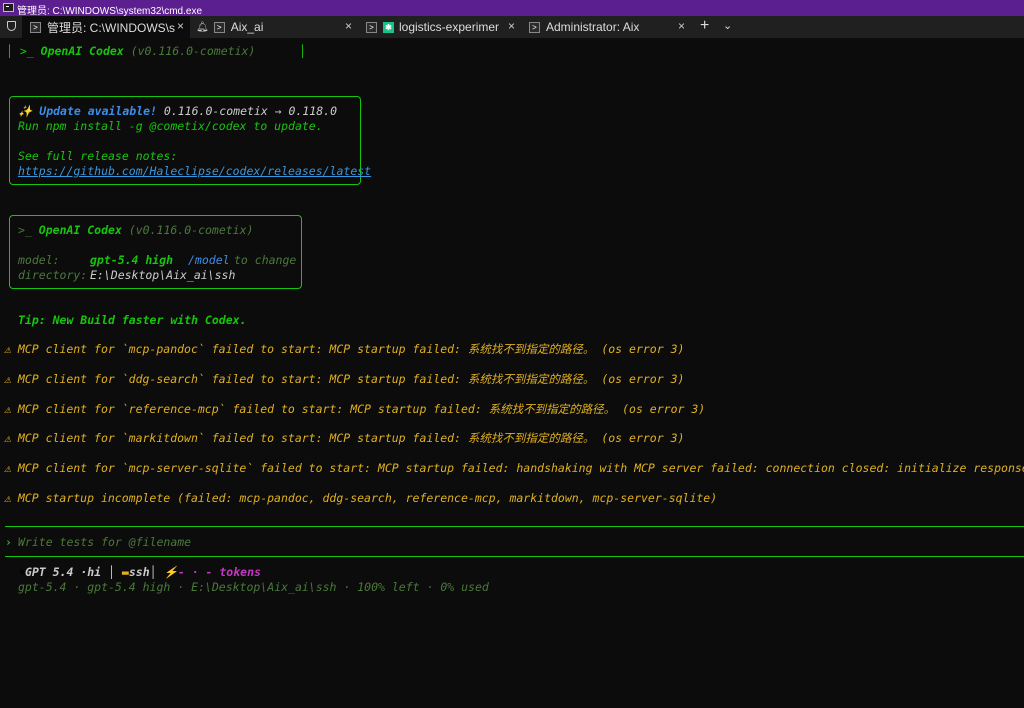 The width and height of the screenshot is (1024, 708). I want to click on input-bottom-border, so click(514, 556).